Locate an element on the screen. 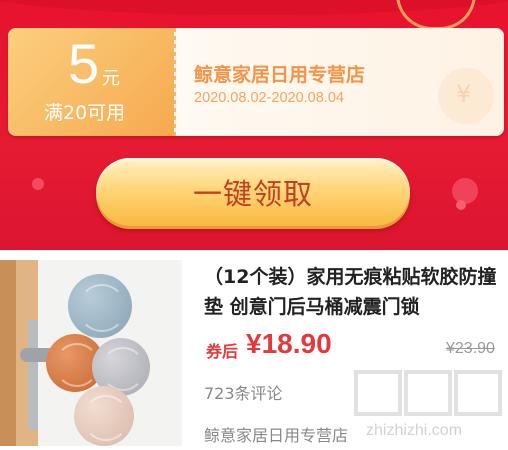 This screenshot has width=508, height=450. ribbon-decoration is located at coordinates (436, 15).